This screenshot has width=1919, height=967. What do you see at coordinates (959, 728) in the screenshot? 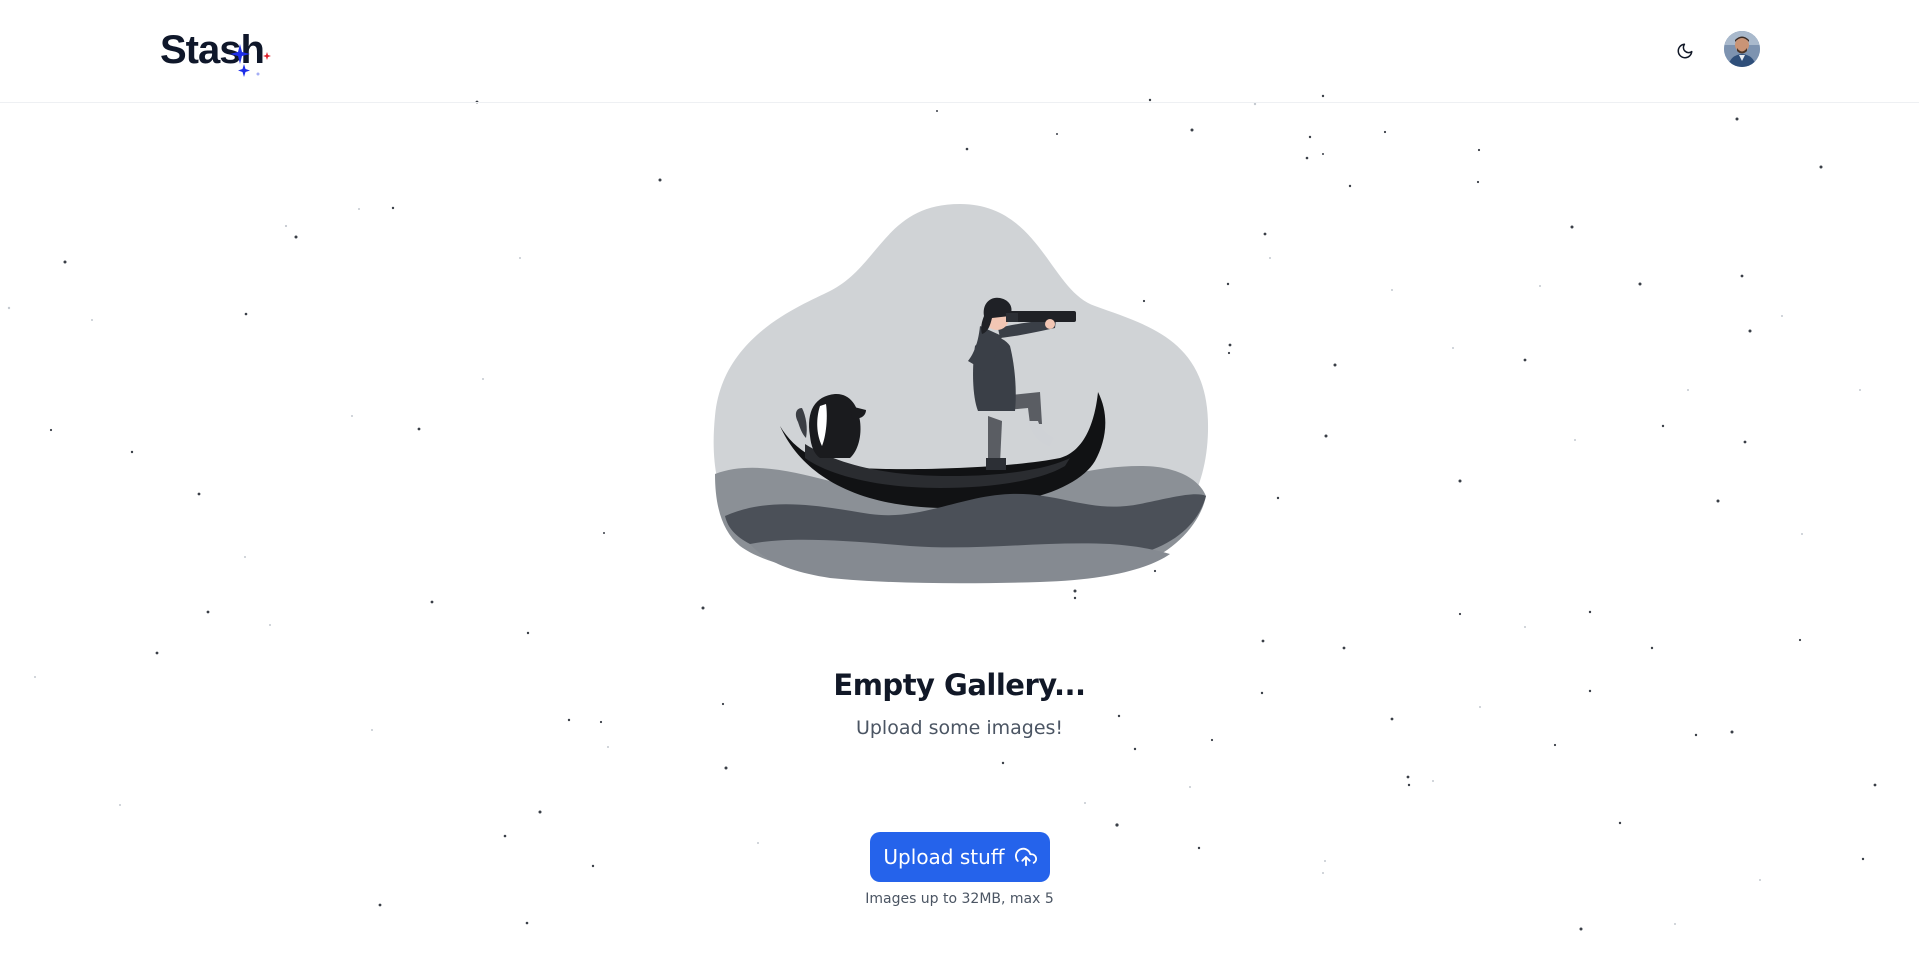
I see `empty-state-subtitle: Upload some images!` at bounding box center [959, 728].